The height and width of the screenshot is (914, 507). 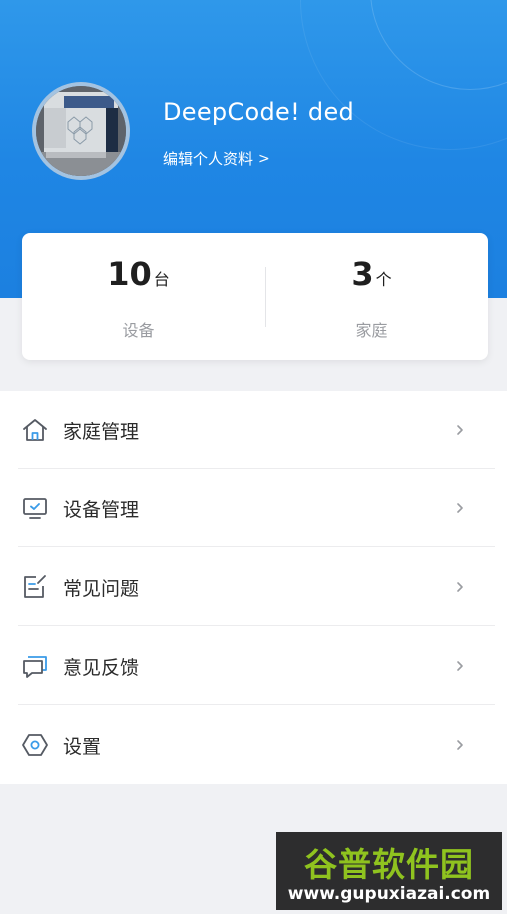 I want to click on stat-value-line: 3 个, so click(x=371, y=274).